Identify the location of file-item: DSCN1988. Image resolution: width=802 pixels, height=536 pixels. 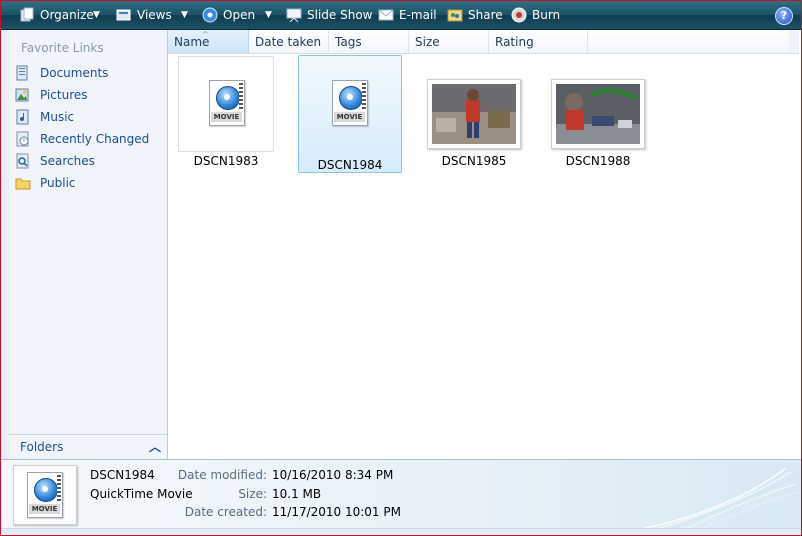
(598, 115).